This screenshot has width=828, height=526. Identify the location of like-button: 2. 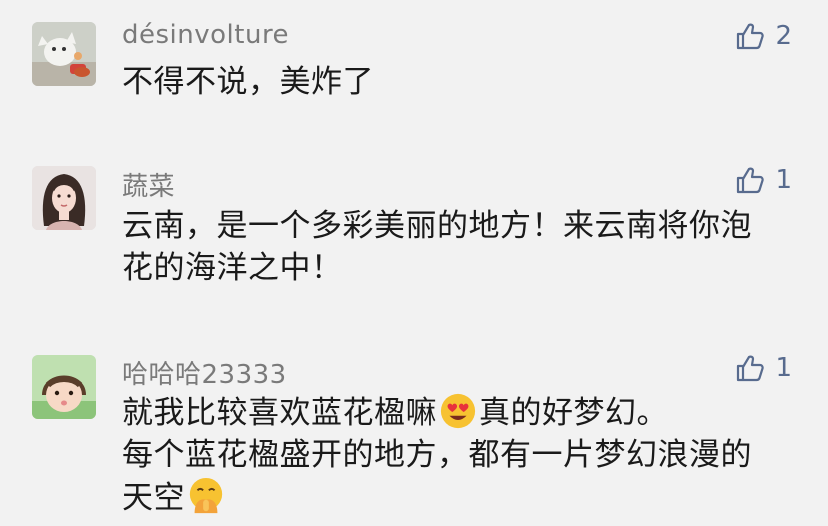
(763, 36).